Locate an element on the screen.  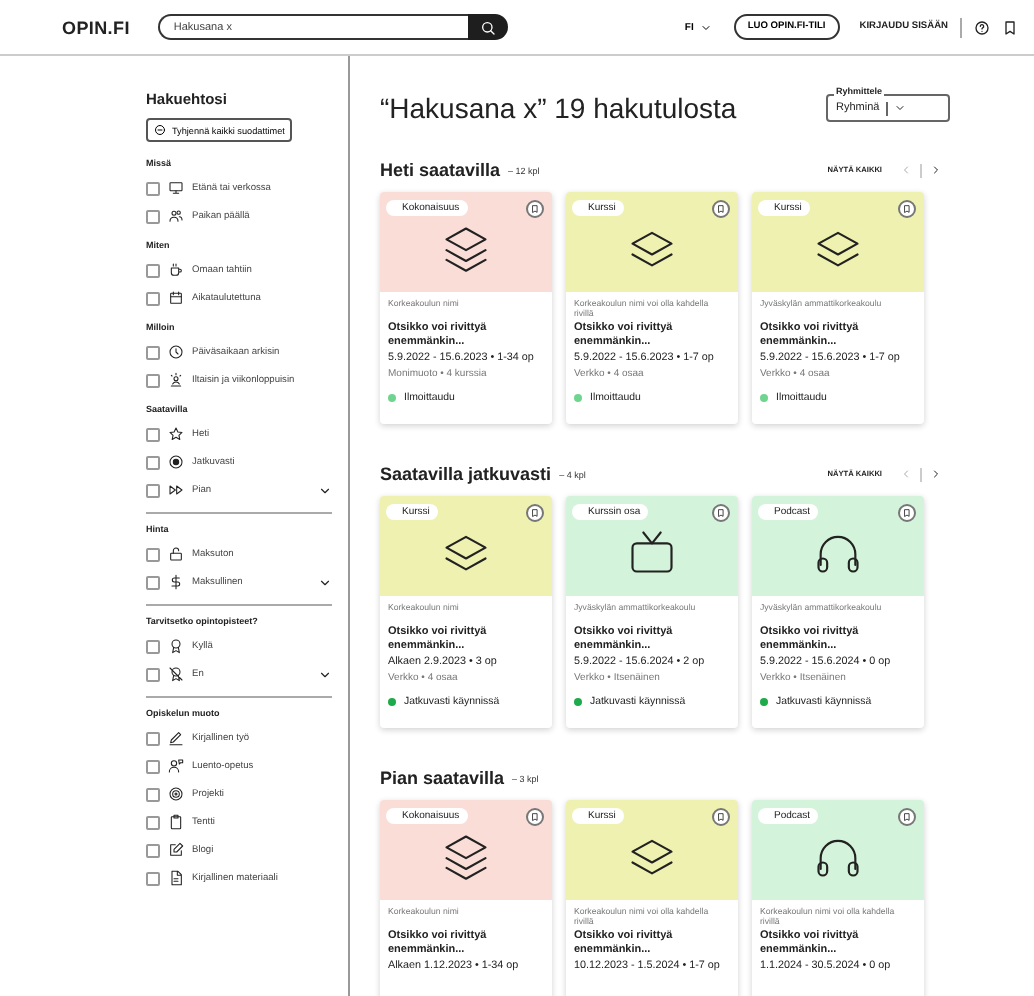
clipboard-icon is located at coordinates (176, 822).